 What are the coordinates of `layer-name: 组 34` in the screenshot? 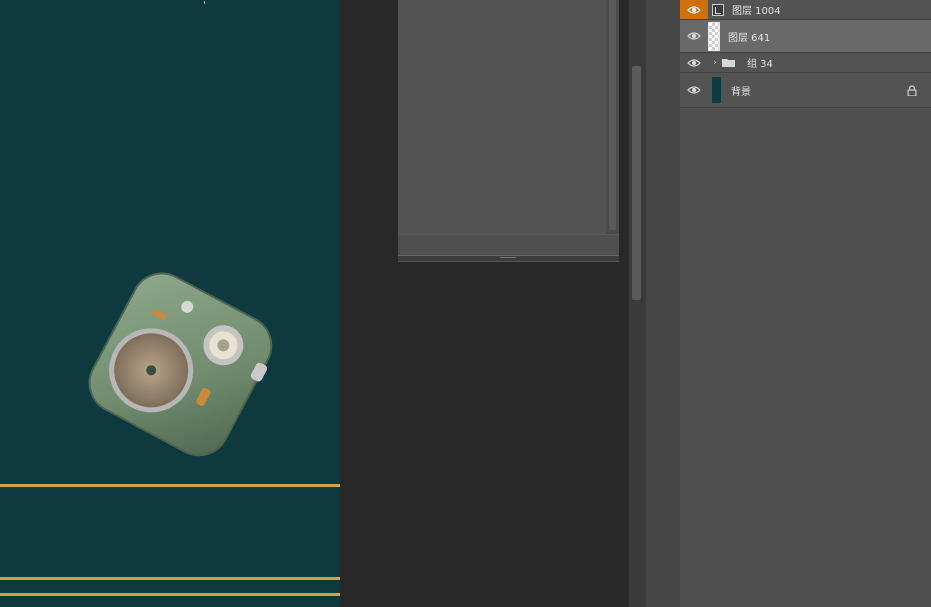 It's located at (760, 62).